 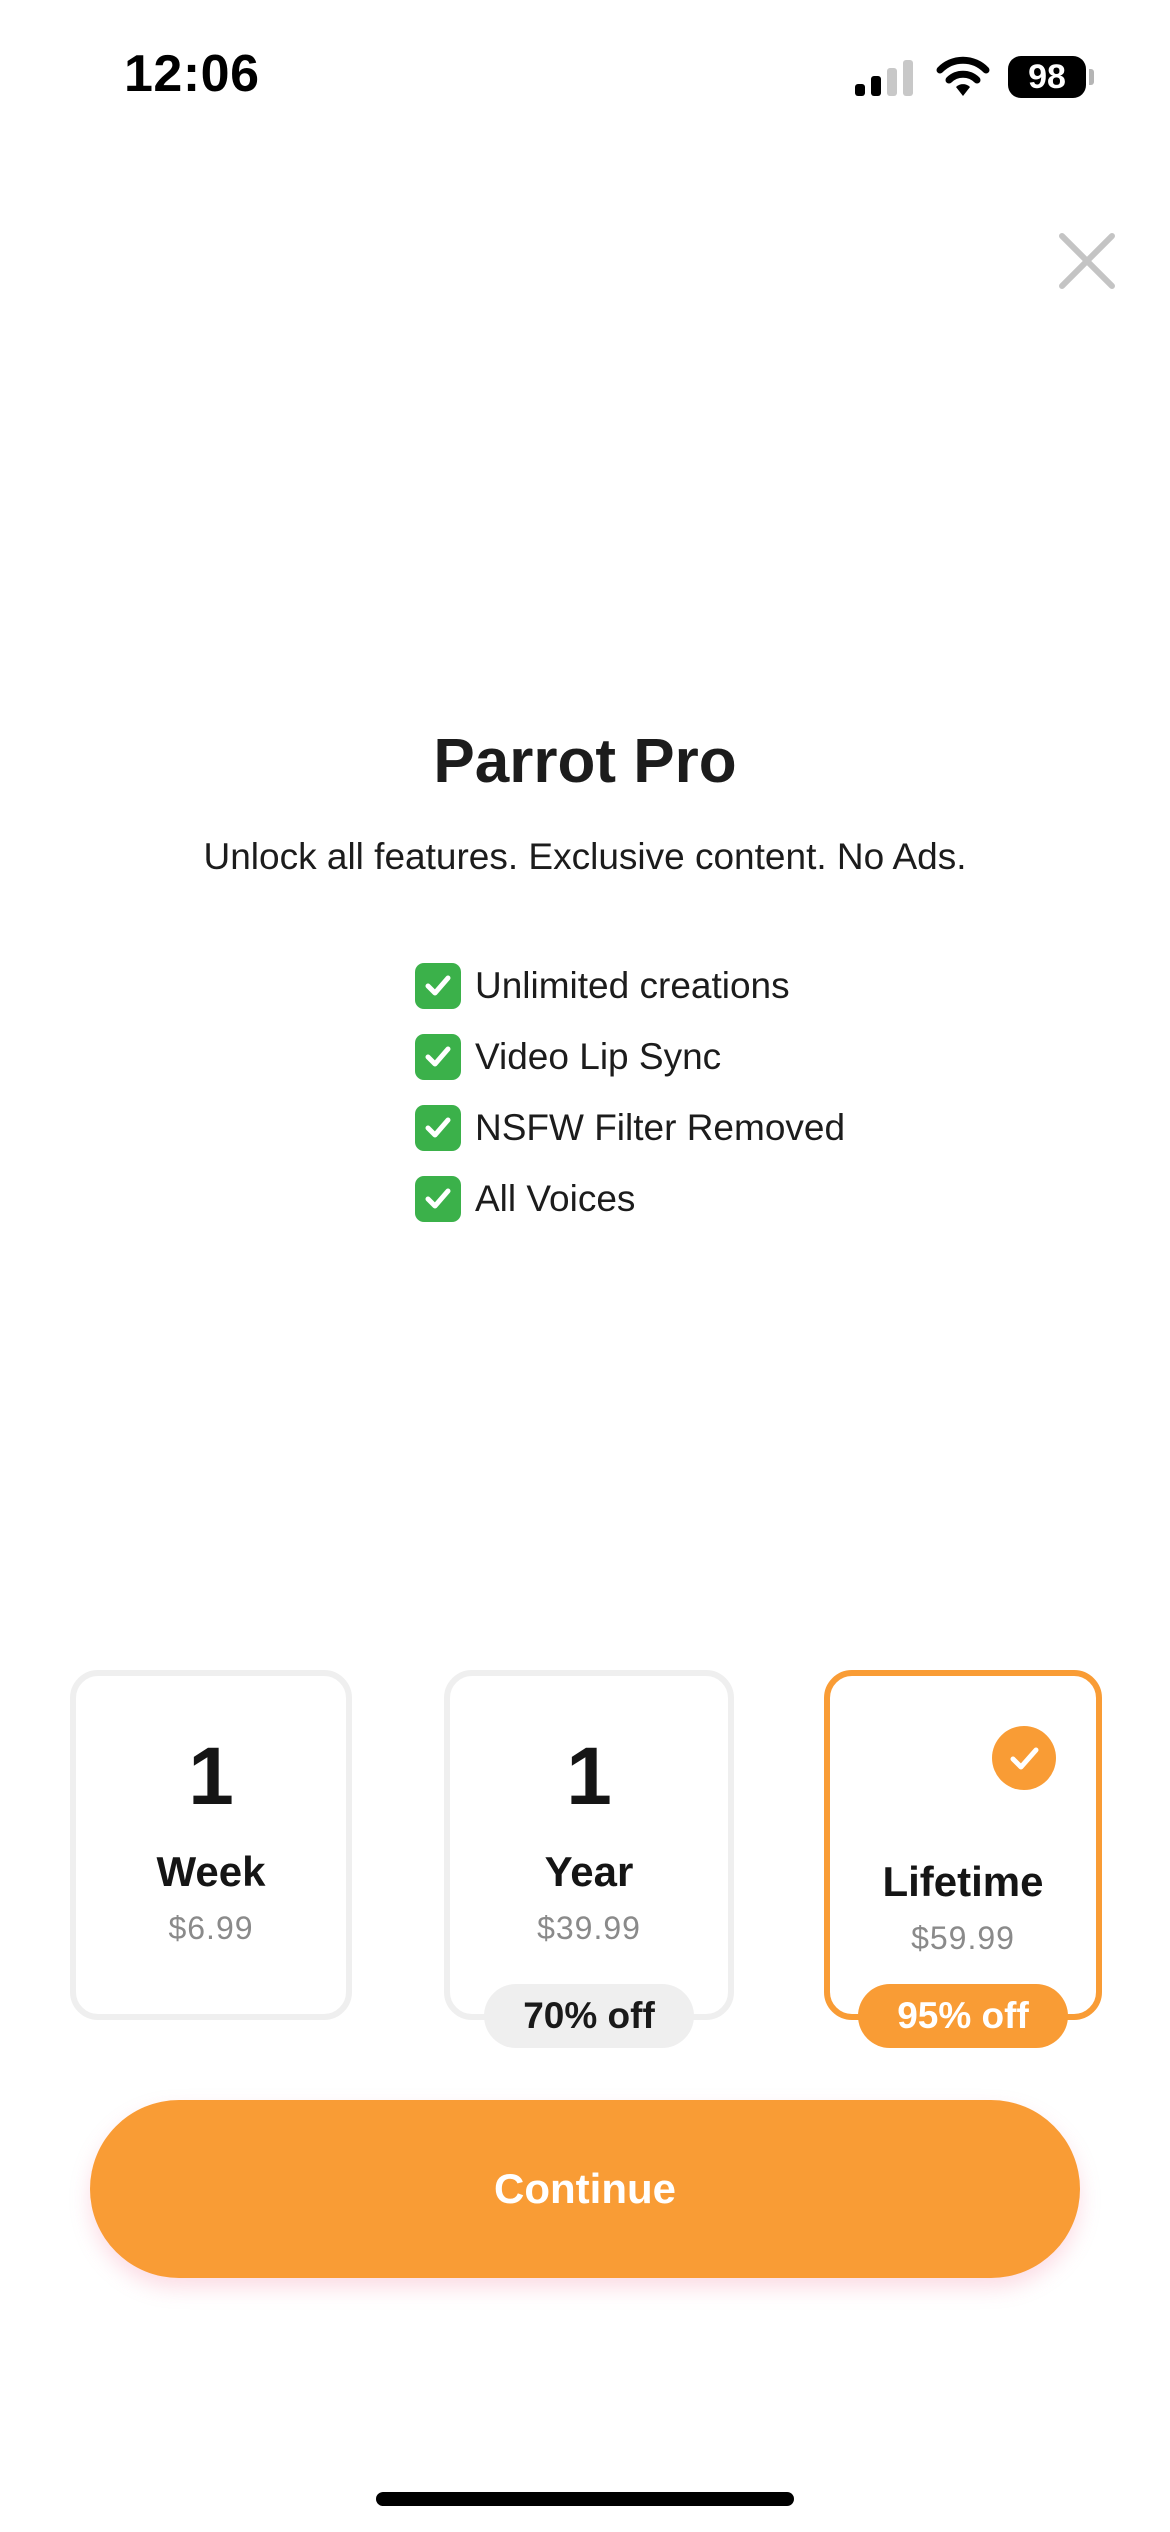 What do you see at coordinates (589, 2016) in the screenshot?
I see `discount-badge-year: 70% off` at bounding box center [589, 2016].